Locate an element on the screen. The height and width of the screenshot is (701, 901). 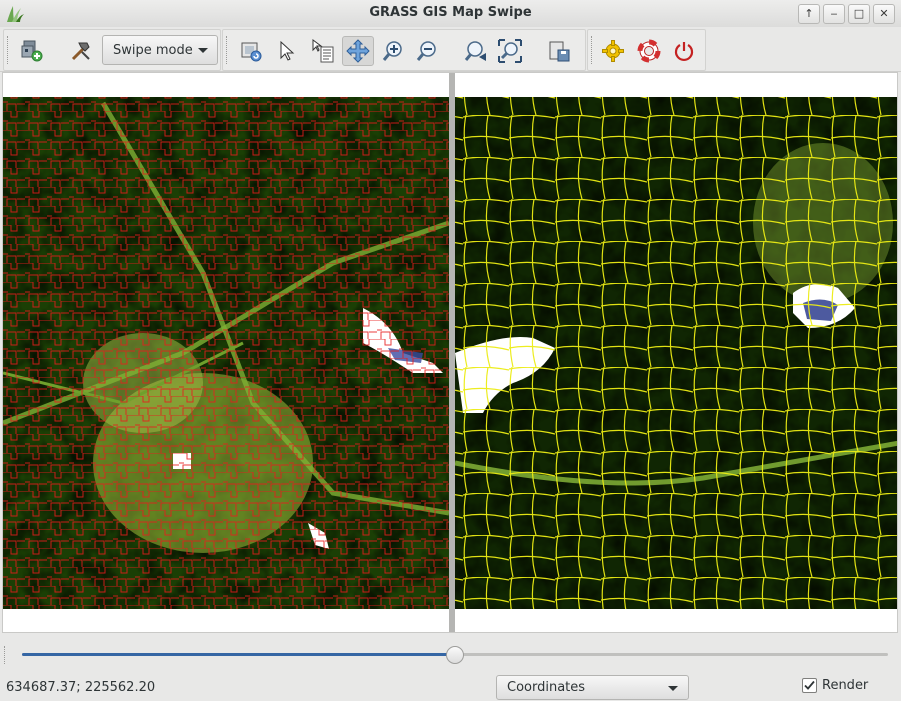
swipe-mode-label: Swipe mode is located at coordinates (153, 50).